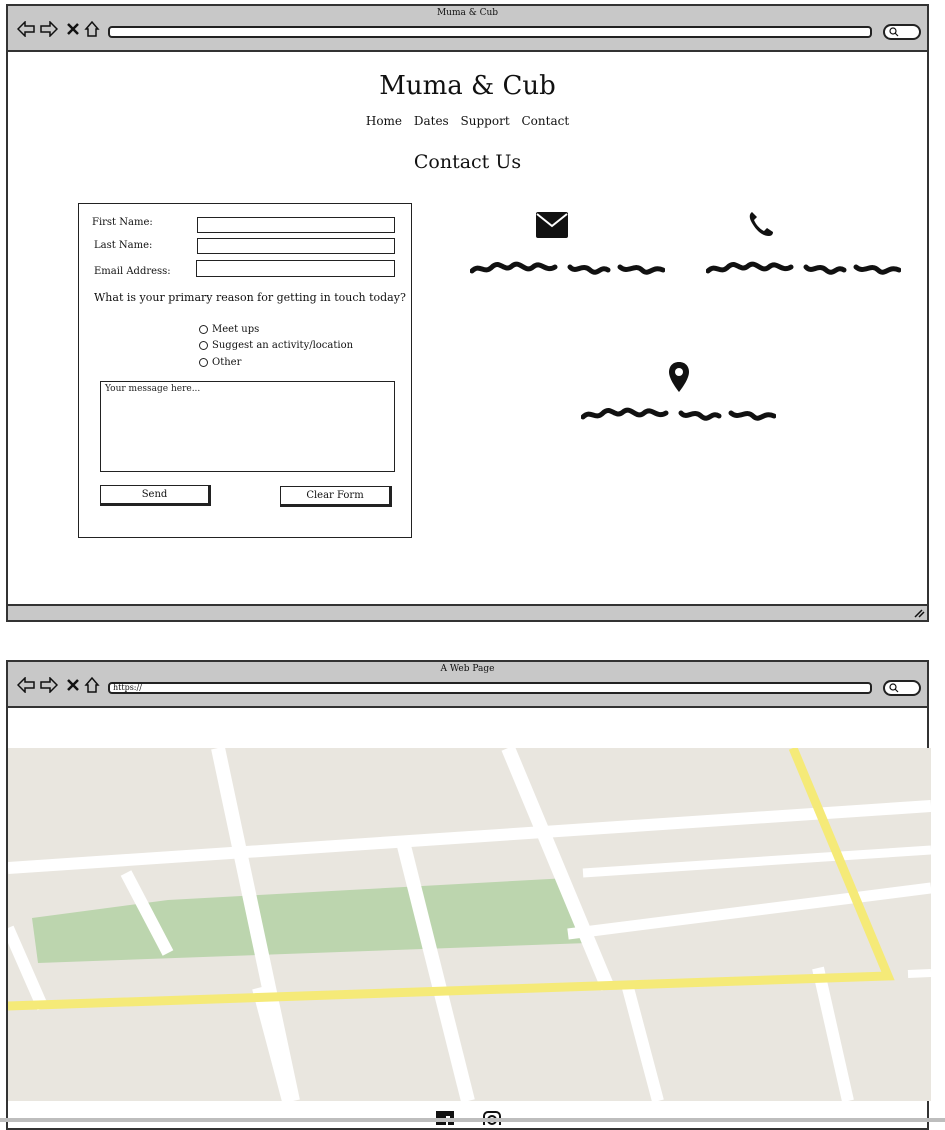 This screenshot has width=945, height=1130. I want to click on address-bar: https://, so click(490, 688).